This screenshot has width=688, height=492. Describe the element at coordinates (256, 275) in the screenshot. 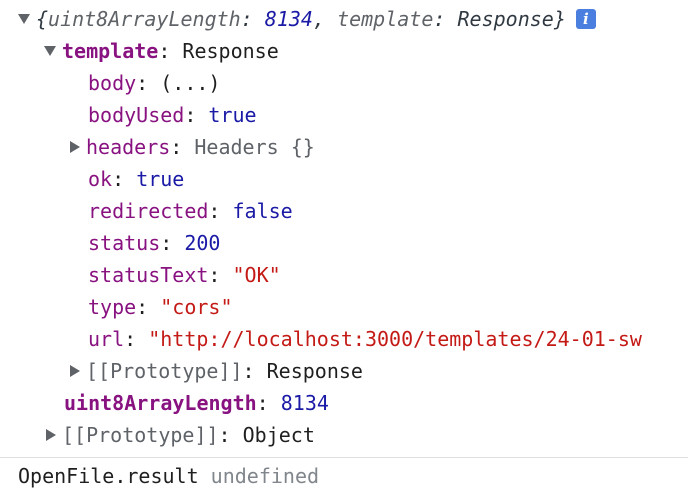

I see `property-value: "OK"` at that location.